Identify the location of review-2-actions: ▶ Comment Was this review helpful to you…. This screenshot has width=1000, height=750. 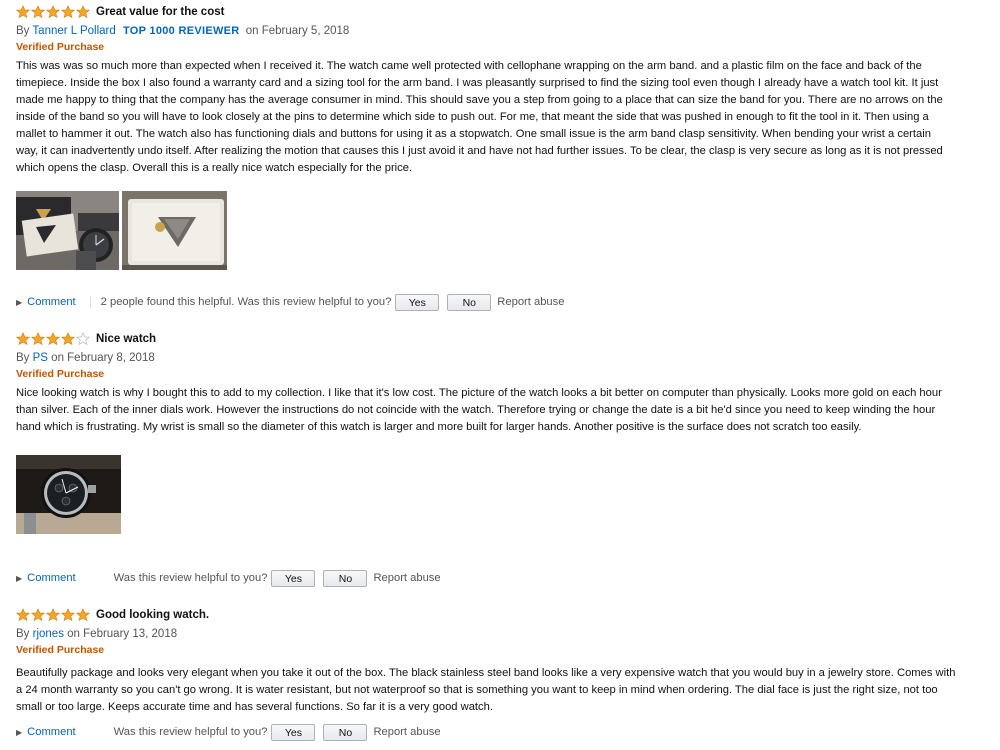
(228, 578).